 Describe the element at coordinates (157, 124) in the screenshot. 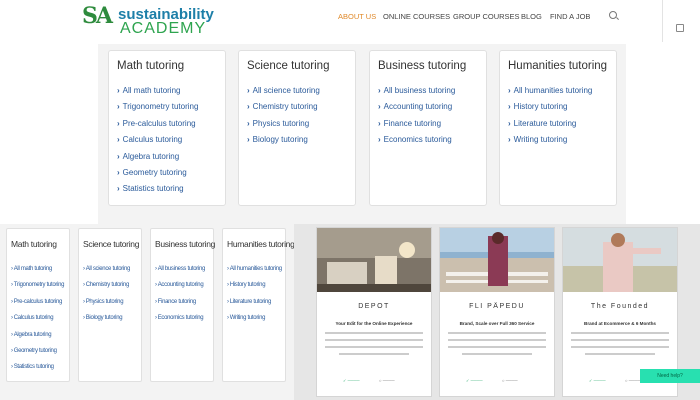

I see `menu-link-pre-calculus-tutoring: Pre-calculus tutoring` at that location.